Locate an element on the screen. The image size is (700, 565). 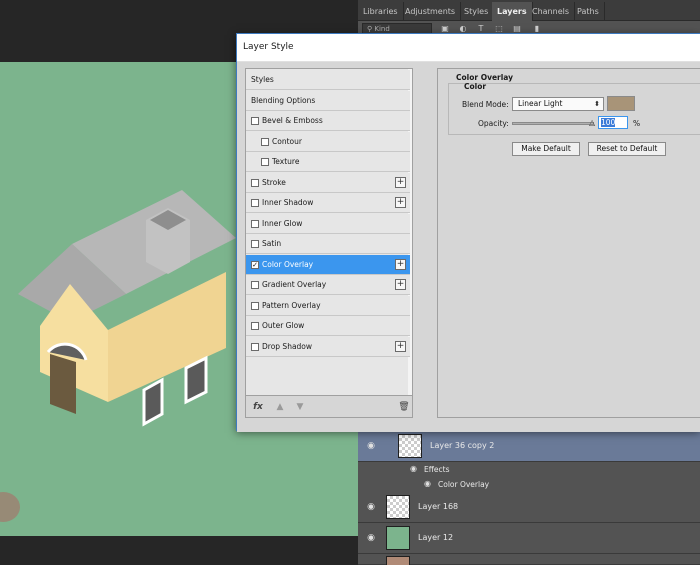
style-item-contour: Contour is located at coordinates (328, 141).